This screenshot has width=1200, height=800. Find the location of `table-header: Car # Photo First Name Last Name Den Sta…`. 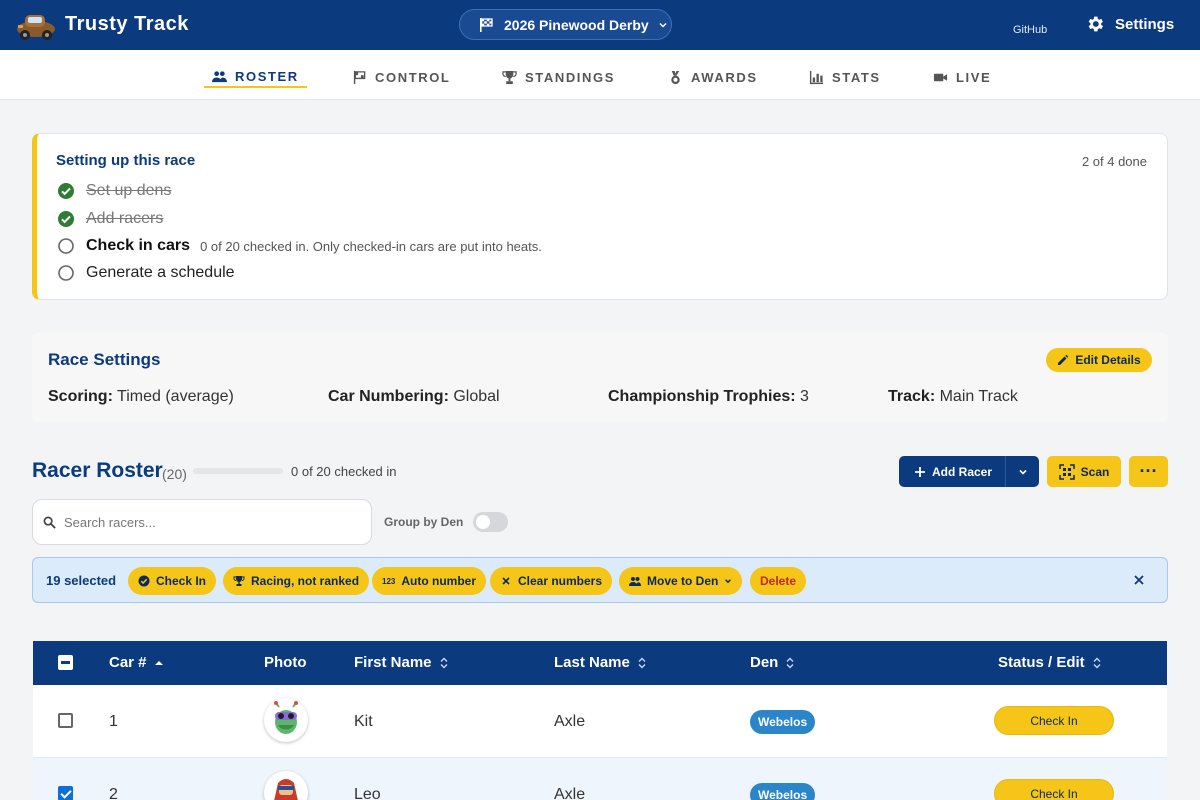

table-header: Car # Photo First Name Last Name Den Sta… is located at coordinates (600, 663).